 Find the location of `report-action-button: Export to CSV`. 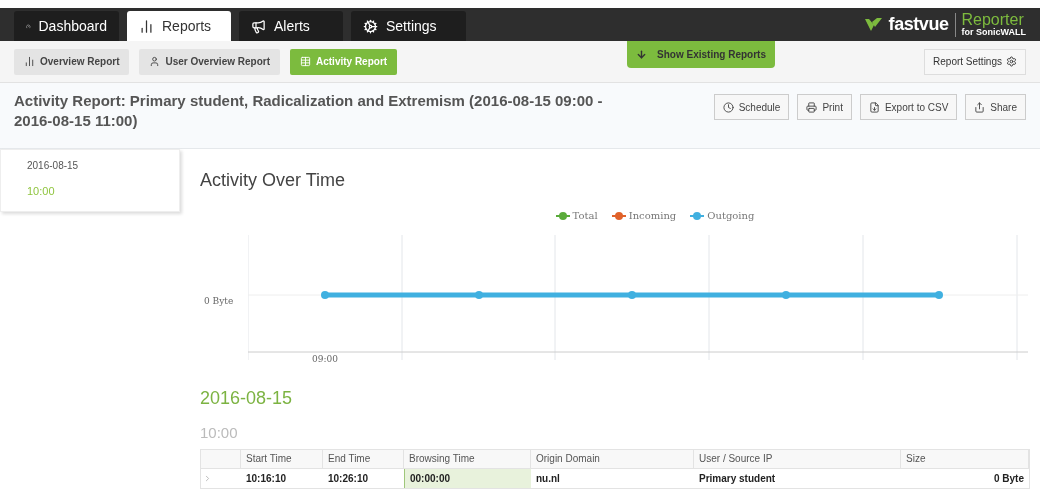

report-action-button: Export to CSV is located at coordinates (908, 107).